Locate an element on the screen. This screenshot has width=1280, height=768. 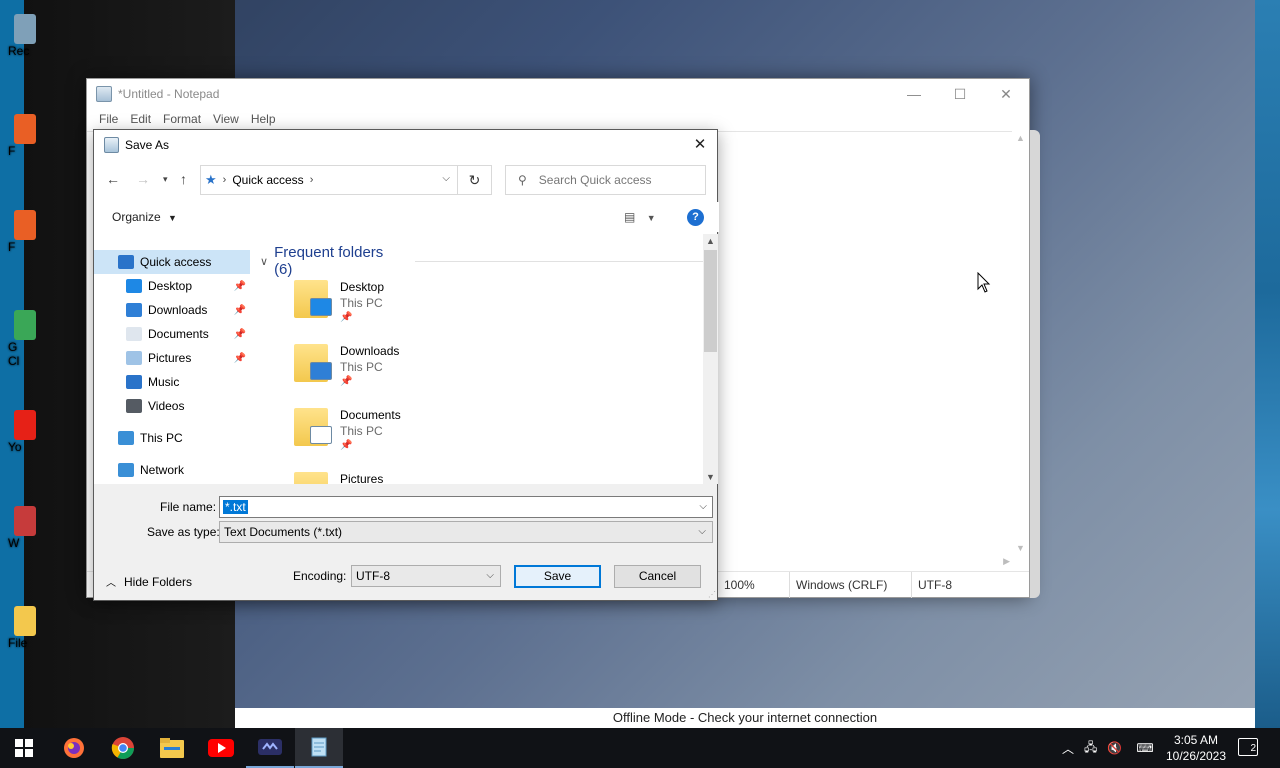
nav-item-label: Videos is located at coordinates (166, 406).